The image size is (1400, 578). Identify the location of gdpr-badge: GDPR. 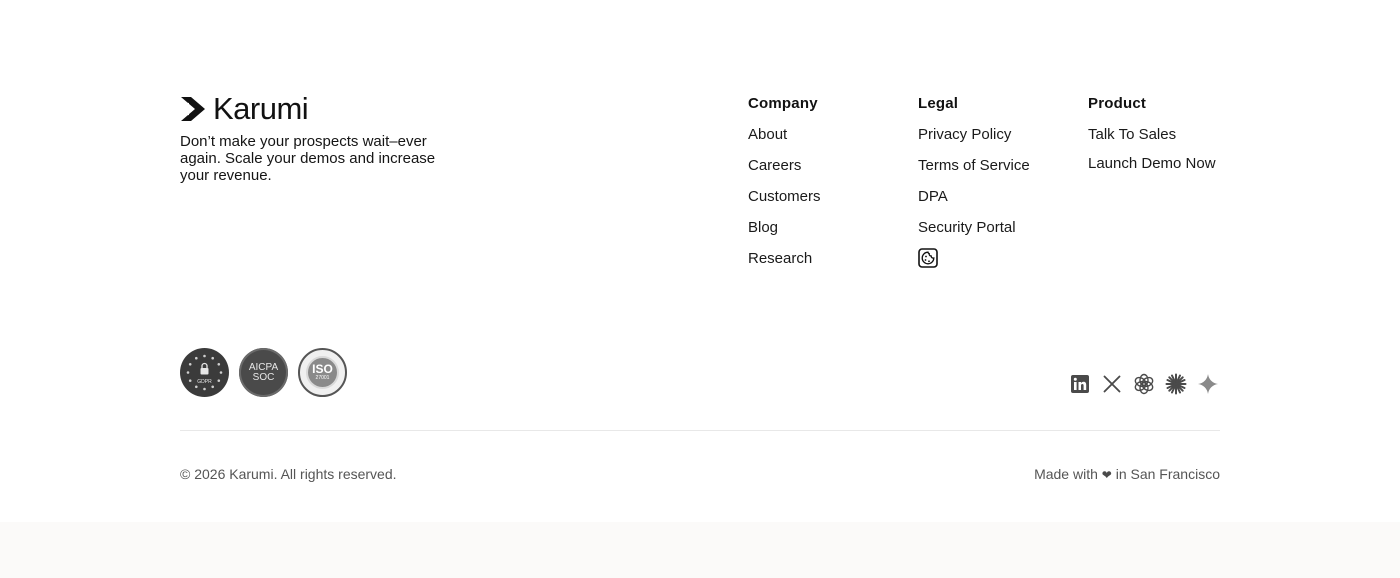
(204, 372).